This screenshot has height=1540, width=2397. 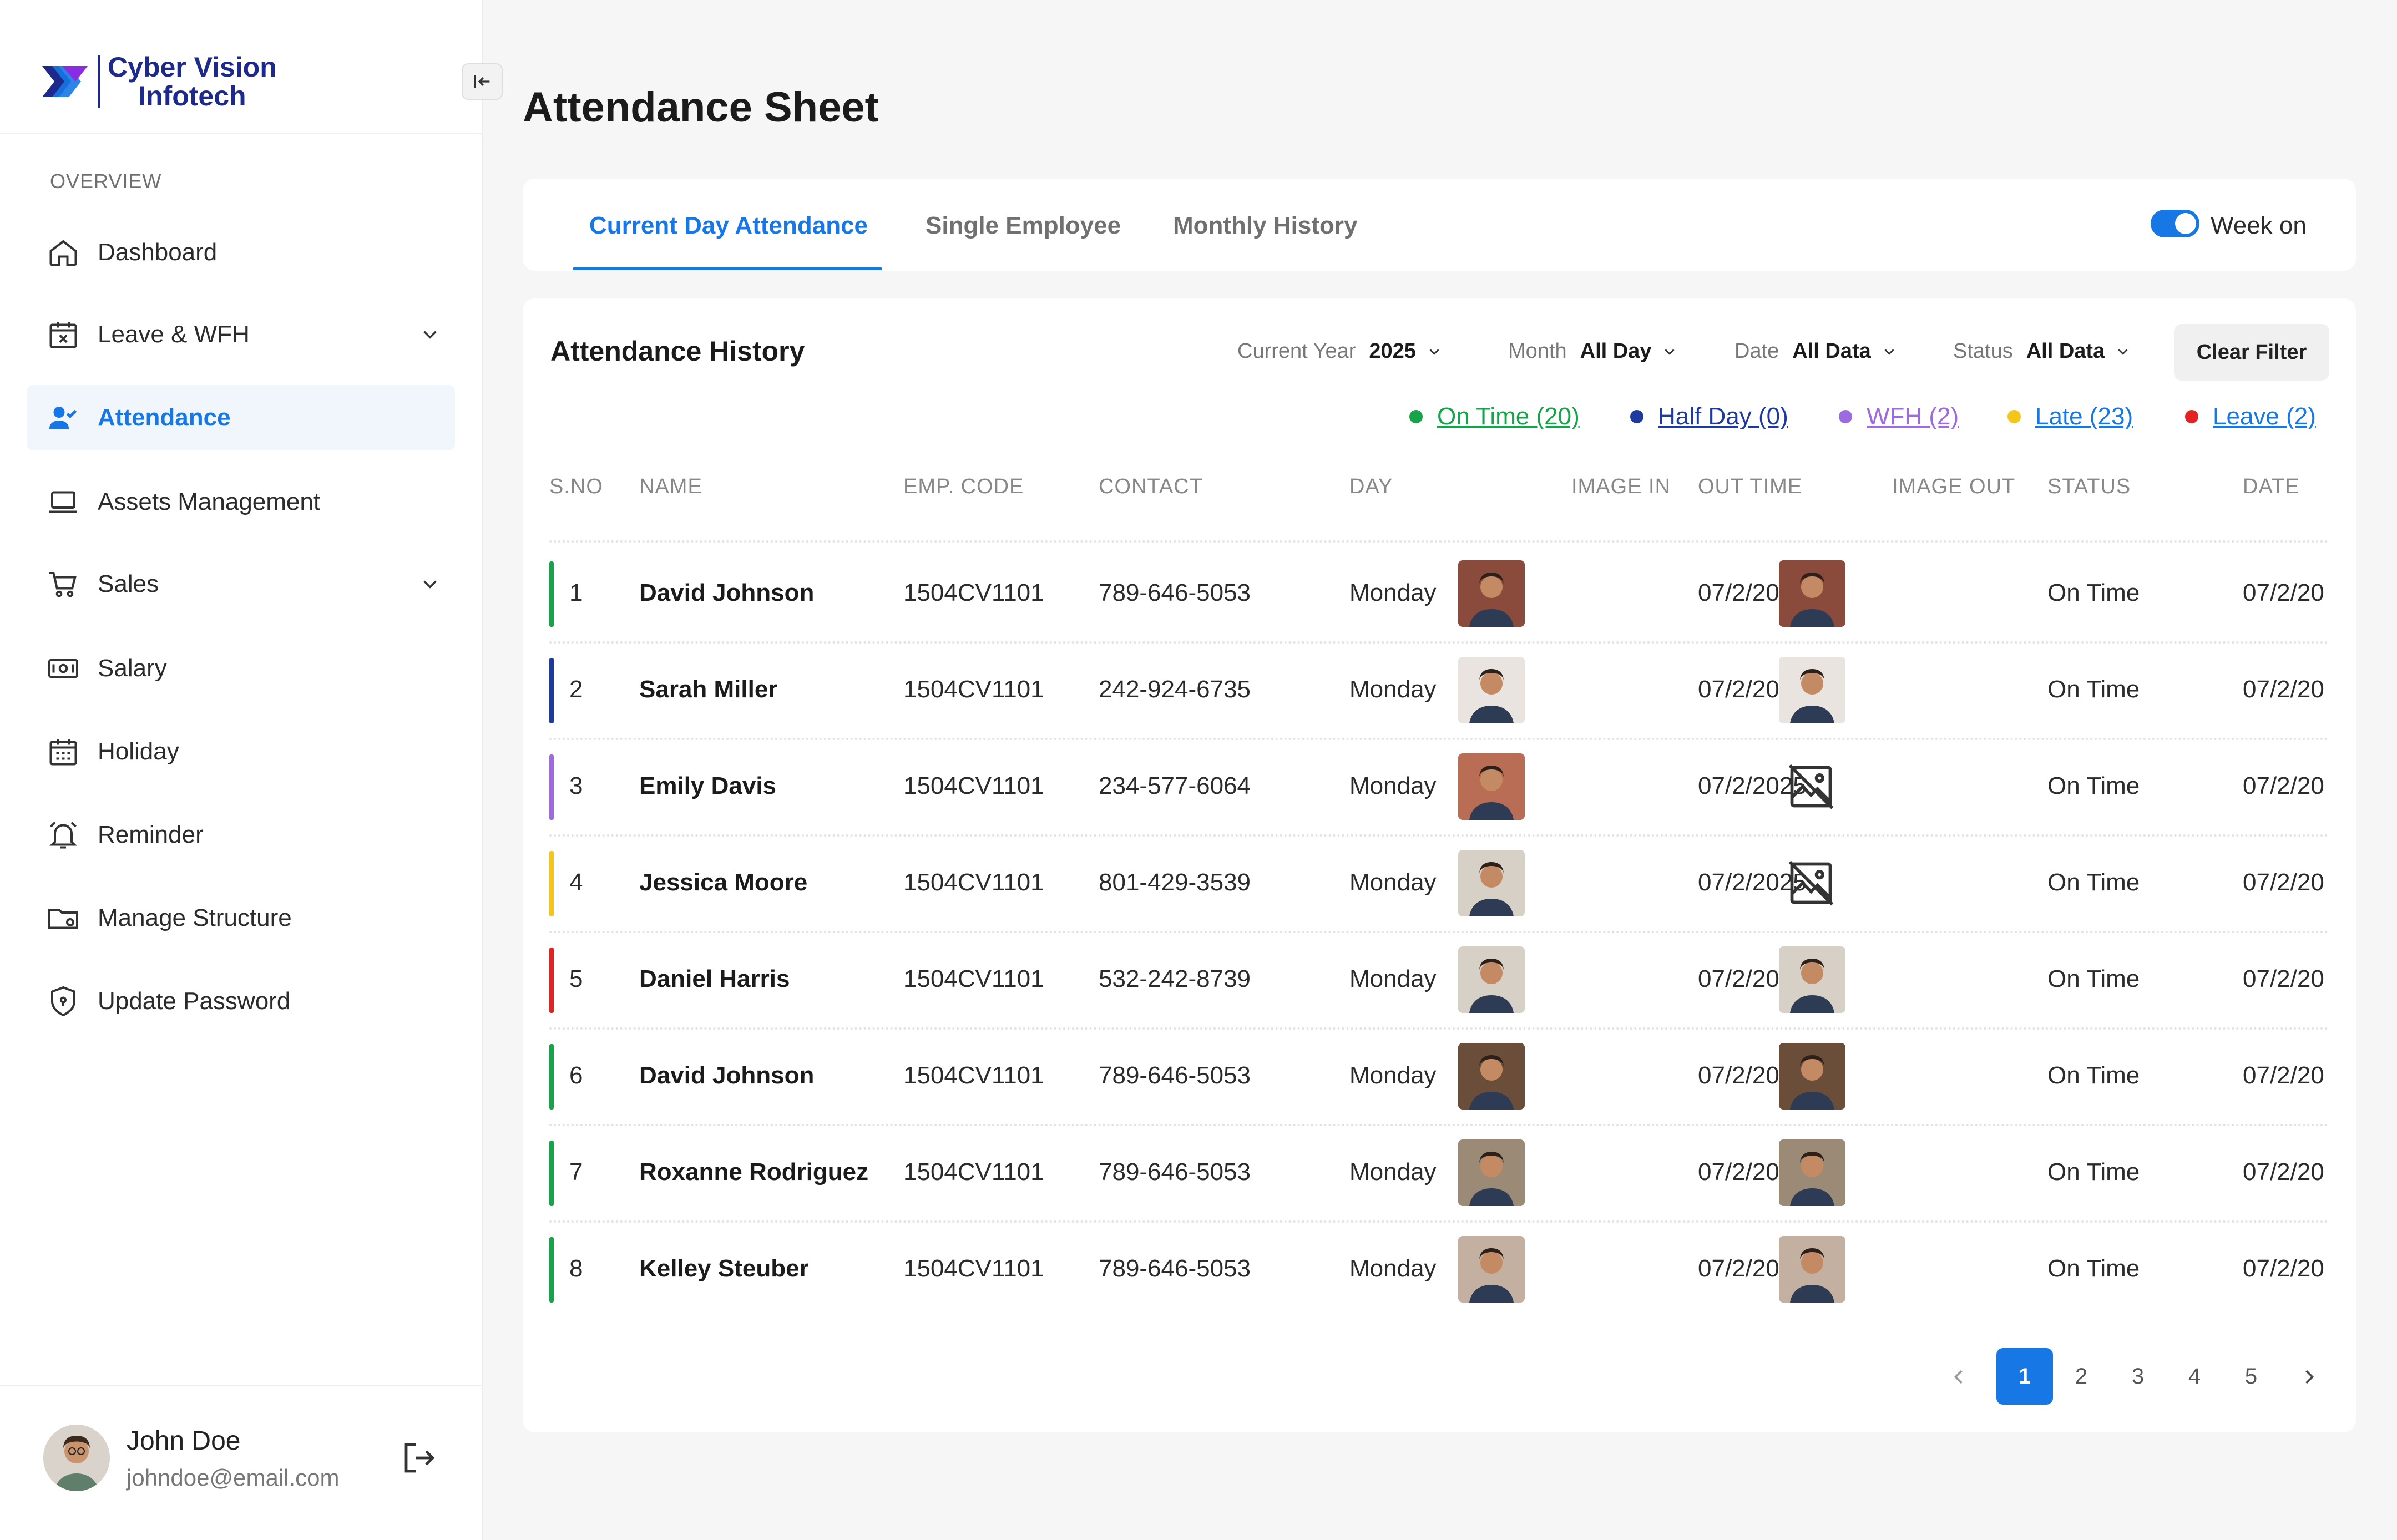 I want to click on company-logo: Cyber Vision Infotech, so click(x=159, y=81).